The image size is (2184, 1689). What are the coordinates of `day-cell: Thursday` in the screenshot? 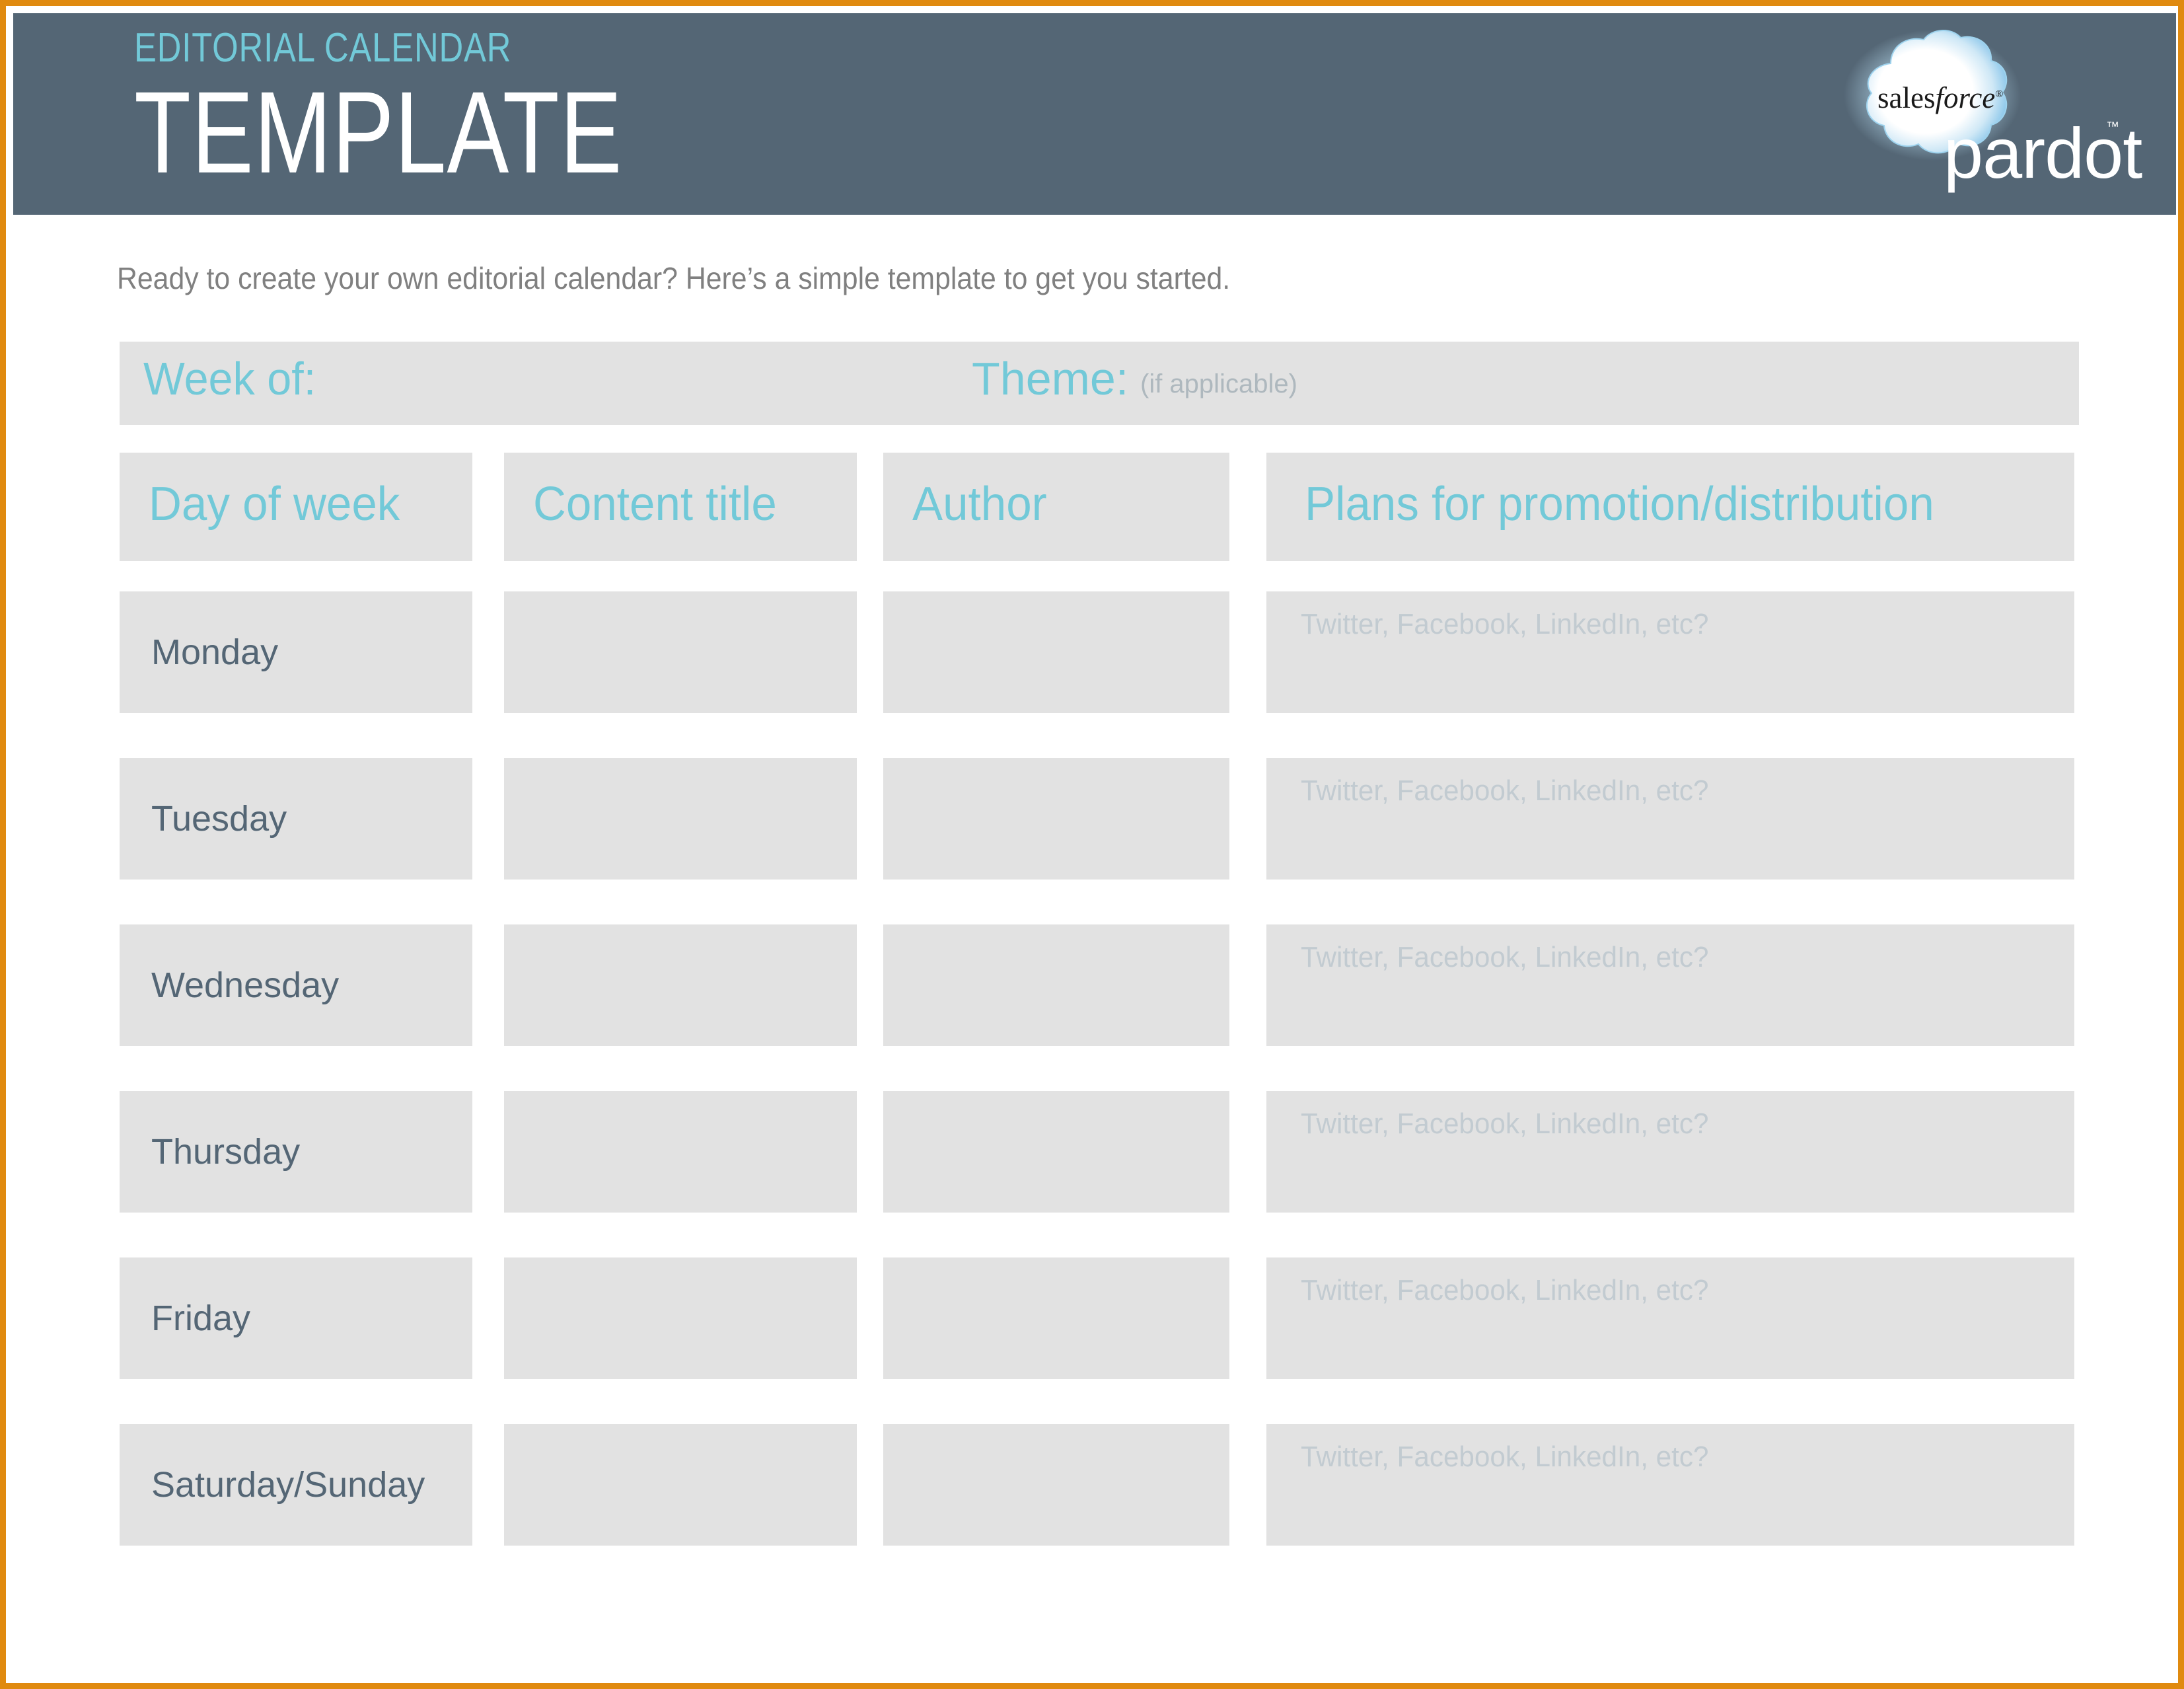 It's located at (296, 1152).